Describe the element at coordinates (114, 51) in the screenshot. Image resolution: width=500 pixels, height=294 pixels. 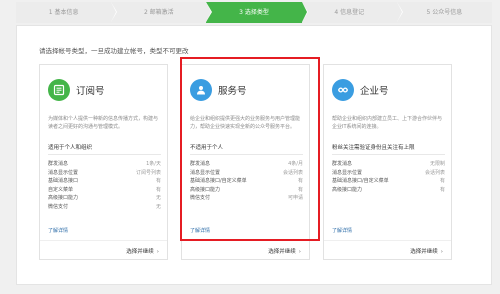
I see `instruction-text: 请选择帐号类型，一旦成功建立帐号，类型不可更改` at that location.